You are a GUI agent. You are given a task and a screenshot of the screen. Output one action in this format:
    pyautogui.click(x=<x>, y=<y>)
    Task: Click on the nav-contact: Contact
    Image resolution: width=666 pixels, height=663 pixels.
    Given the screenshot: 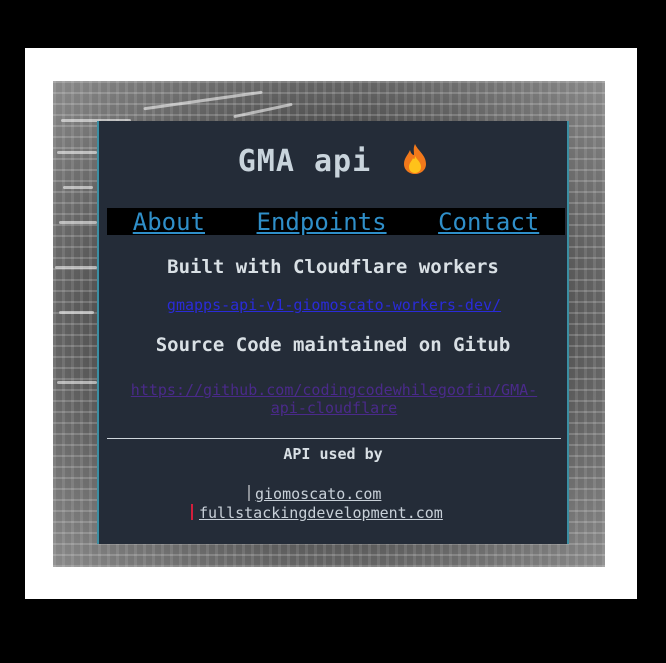 What is the action you would take?
    pyautogui.click(x=488, y=222)
    